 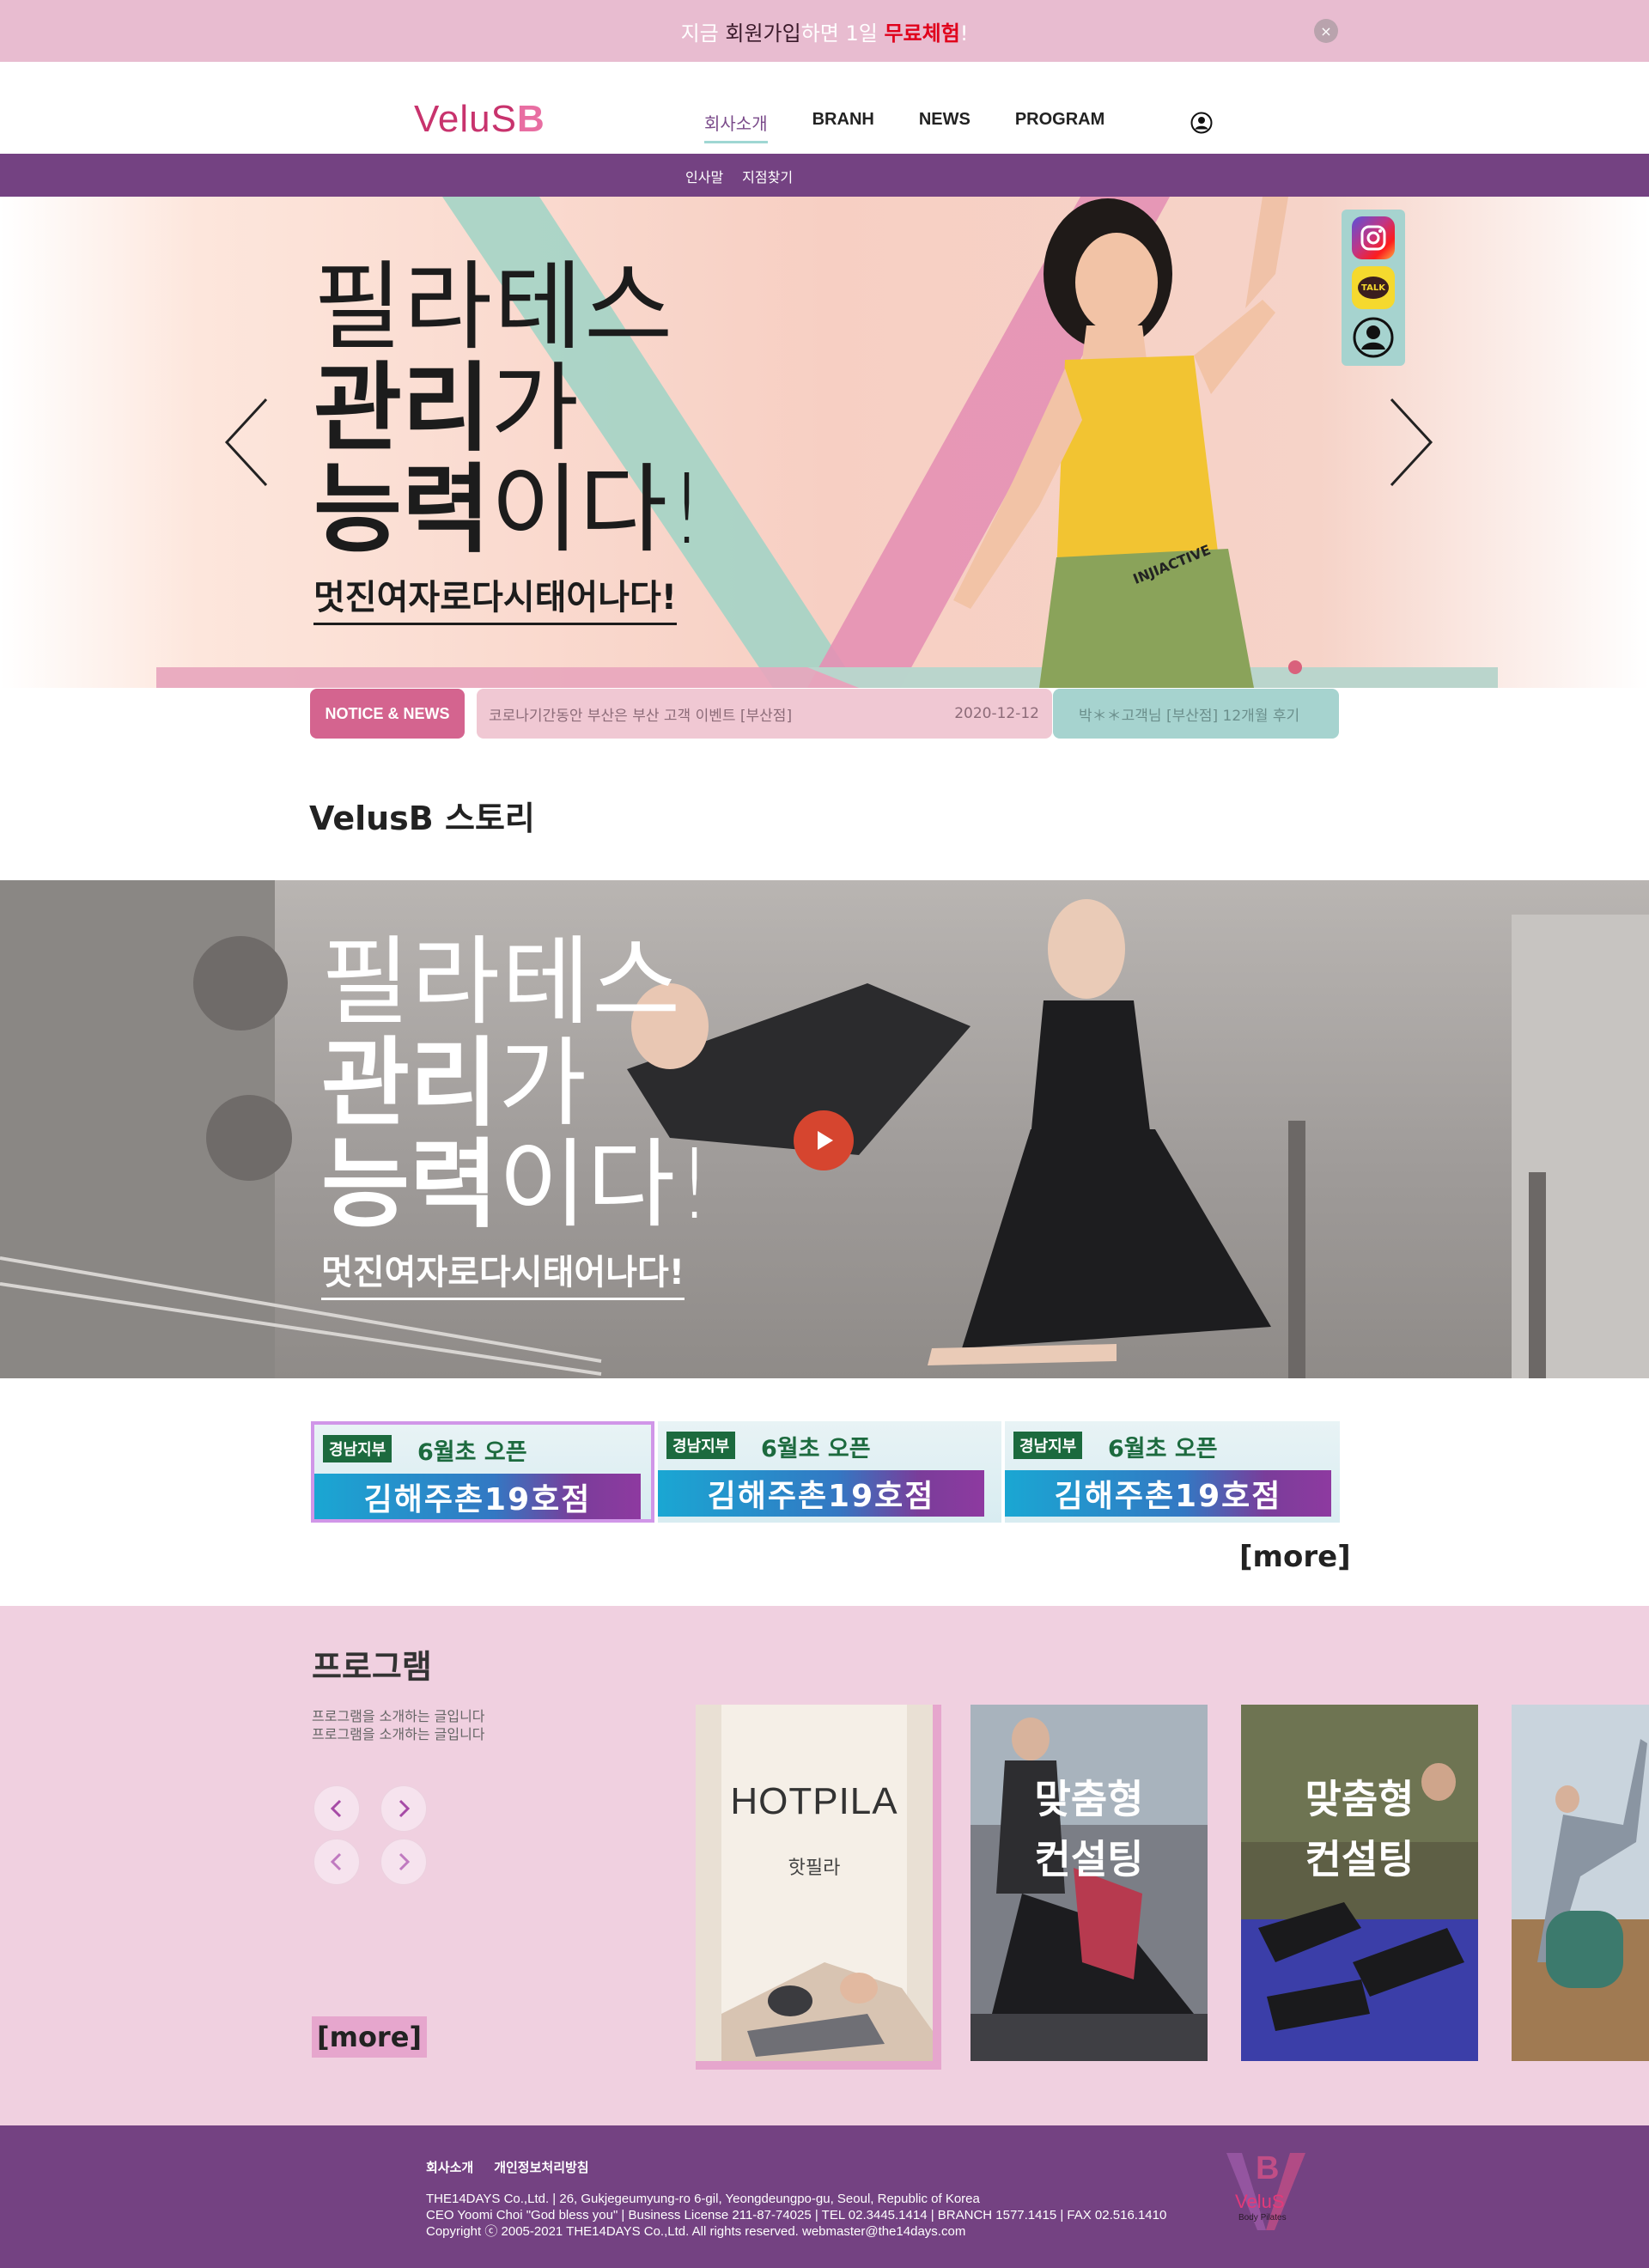 What do you see at coordinates (843, 33) in the screenshot?
I see `promo-part3: 하면 1일` at bounding box center [843, 33].